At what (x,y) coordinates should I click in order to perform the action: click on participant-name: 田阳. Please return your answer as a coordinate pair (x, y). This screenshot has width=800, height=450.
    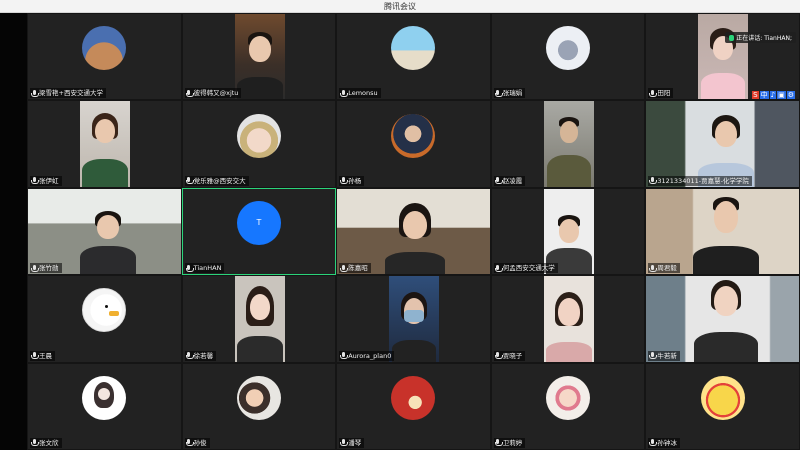
    Looking at the image, I should click on (664, 93).